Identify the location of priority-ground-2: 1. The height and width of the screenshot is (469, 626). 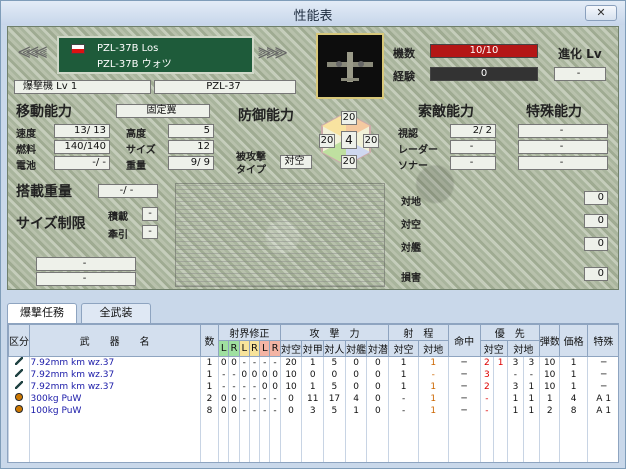
(531, 411).